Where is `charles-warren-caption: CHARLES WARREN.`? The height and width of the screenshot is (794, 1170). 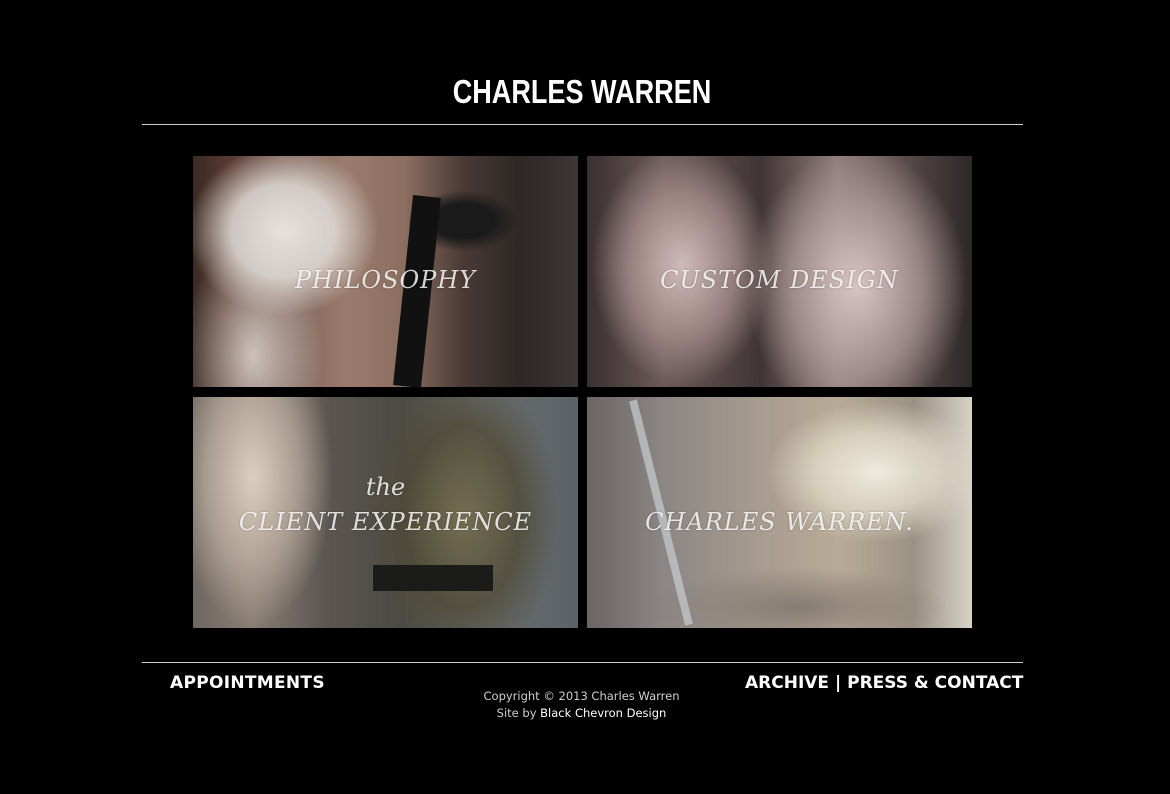
charles-warren-caption: CHARLES WARREN. is located at coordinates (779, 522).